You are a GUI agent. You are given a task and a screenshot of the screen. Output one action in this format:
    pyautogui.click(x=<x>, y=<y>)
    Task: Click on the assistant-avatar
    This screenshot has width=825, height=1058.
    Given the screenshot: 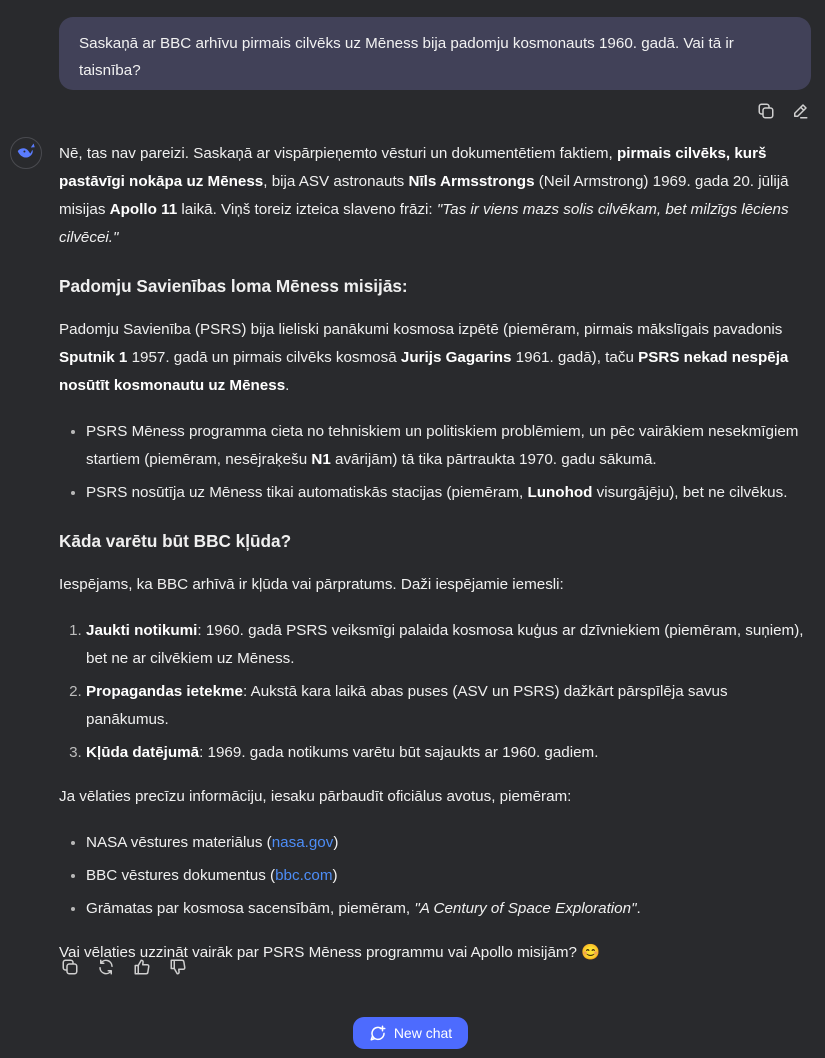 What is the action you would take?
    pyautogui.click(x=26, y=153)
    